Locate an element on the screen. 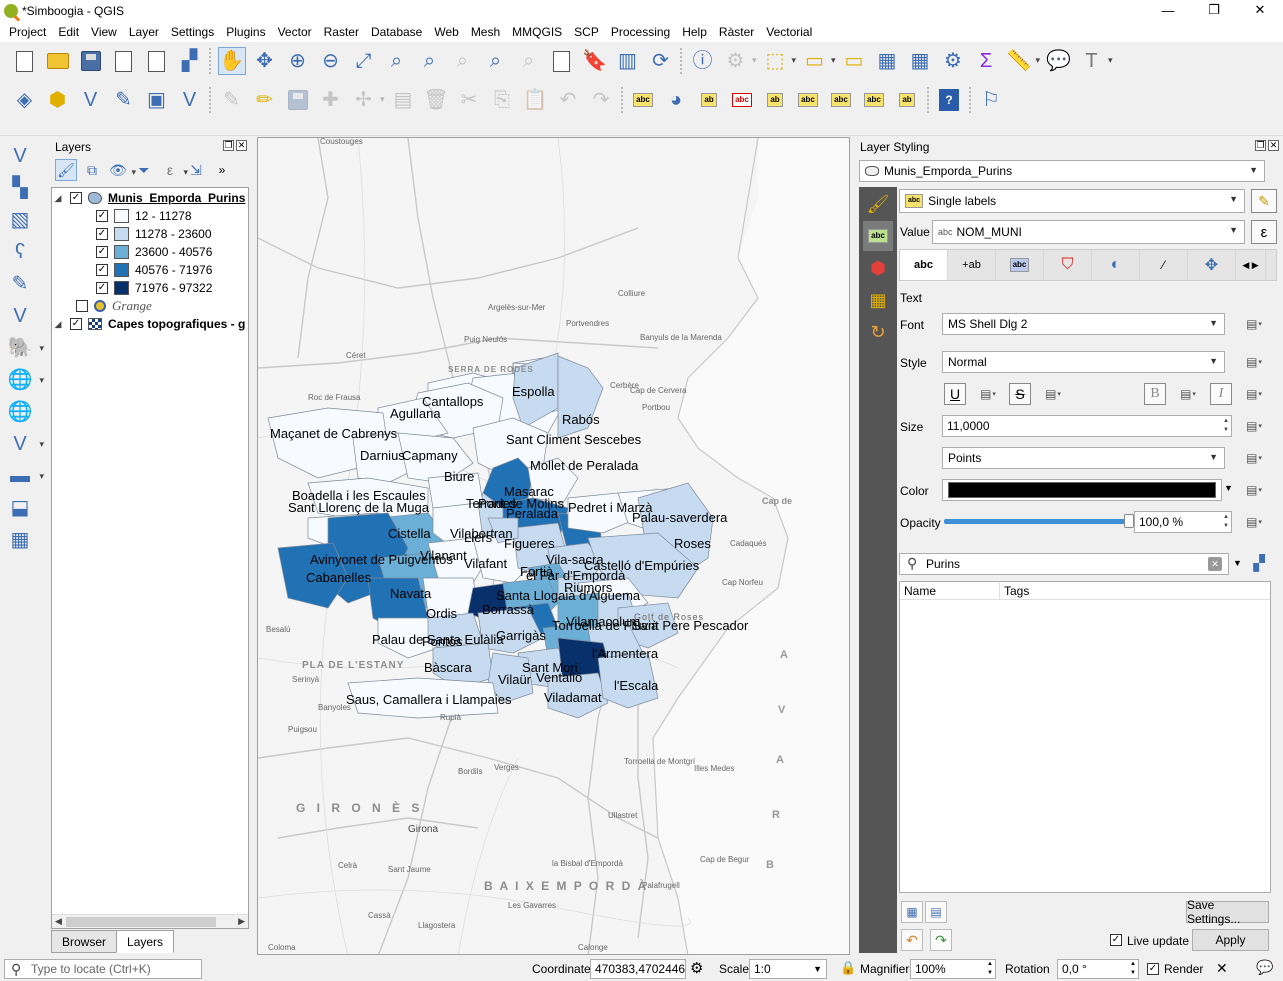 This screenshot has height=981, width=1283. add-raster-layer-button: ▚ is located at coordinates (20, 188).